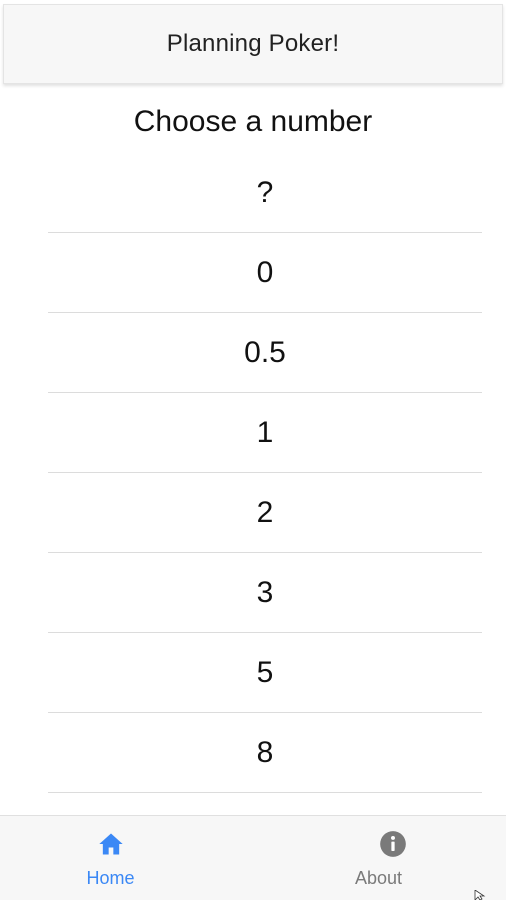  I want to click on number-item-1: 1, so click(265, 433).